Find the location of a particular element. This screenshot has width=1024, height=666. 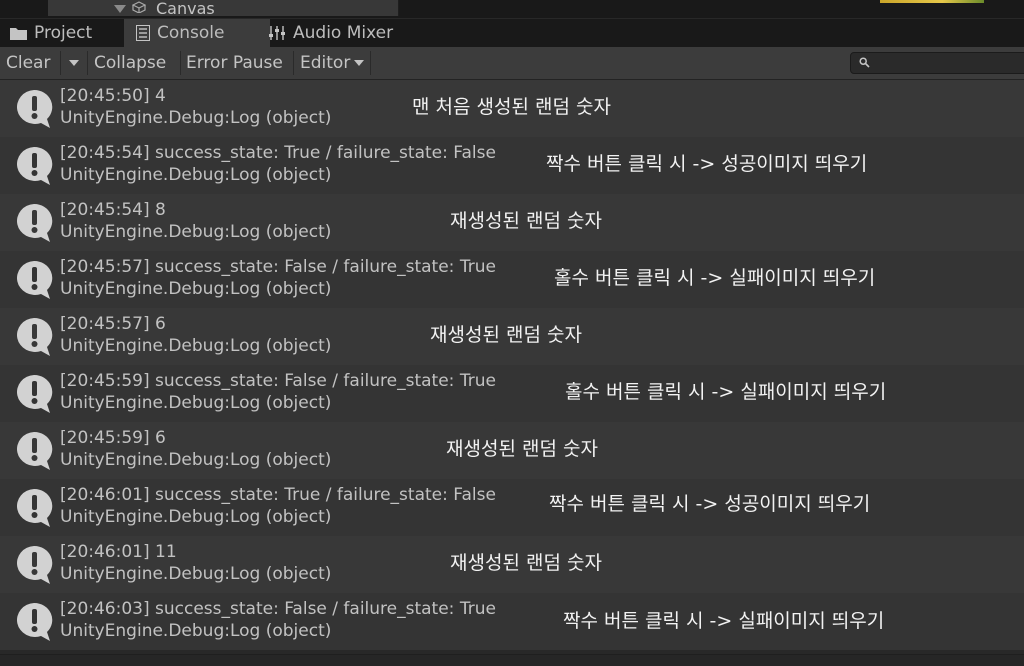

search-icon is located at coordinates (864, 62).